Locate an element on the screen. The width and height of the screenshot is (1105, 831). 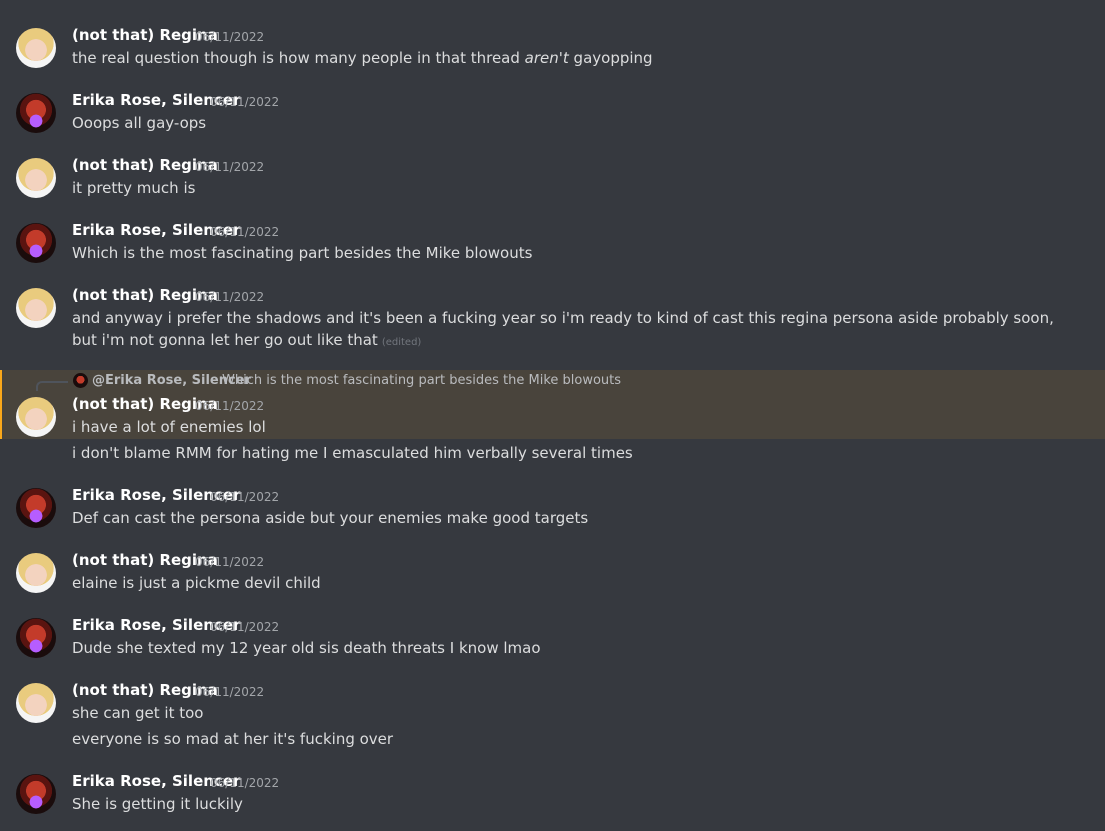
reply-avatar is located at coordinates (80, 380).